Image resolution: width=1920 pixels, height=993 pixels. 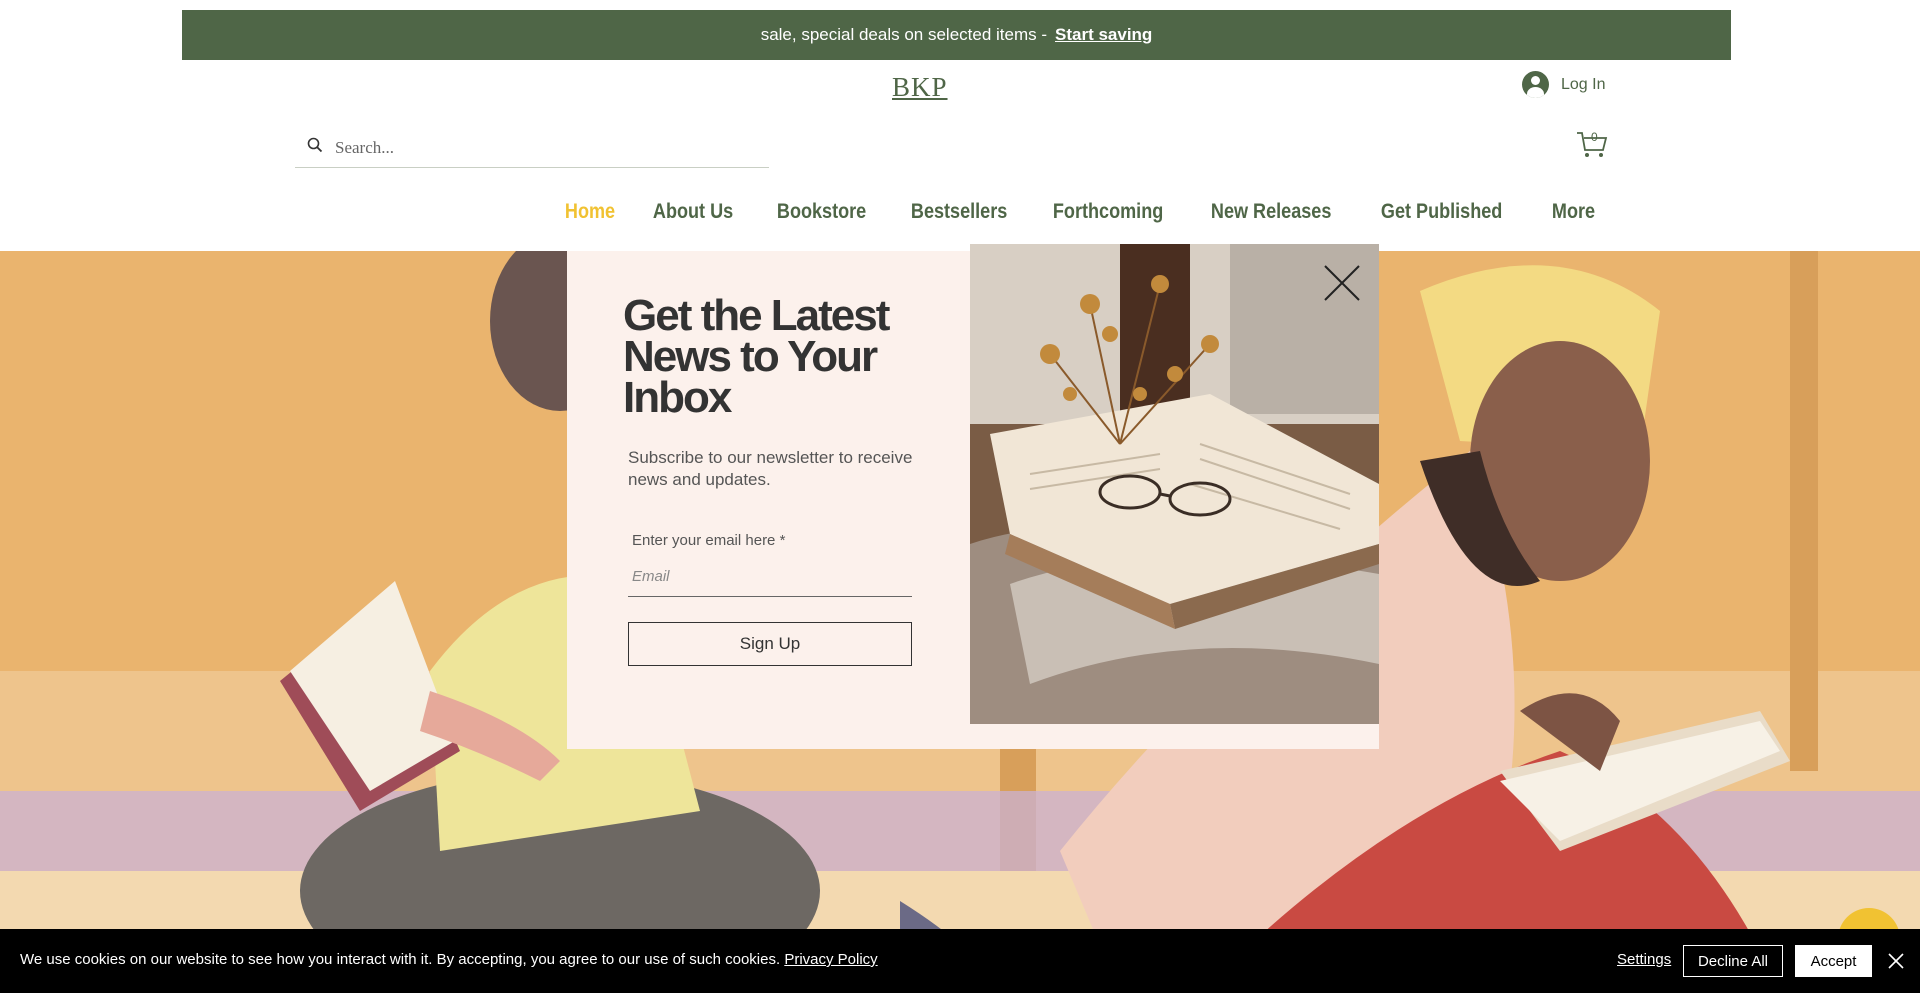 What do you see at coordinates (1733, 961) in the screenshot?
I see `decline-all-button: Decline All` at bounding box center [1733, 961].